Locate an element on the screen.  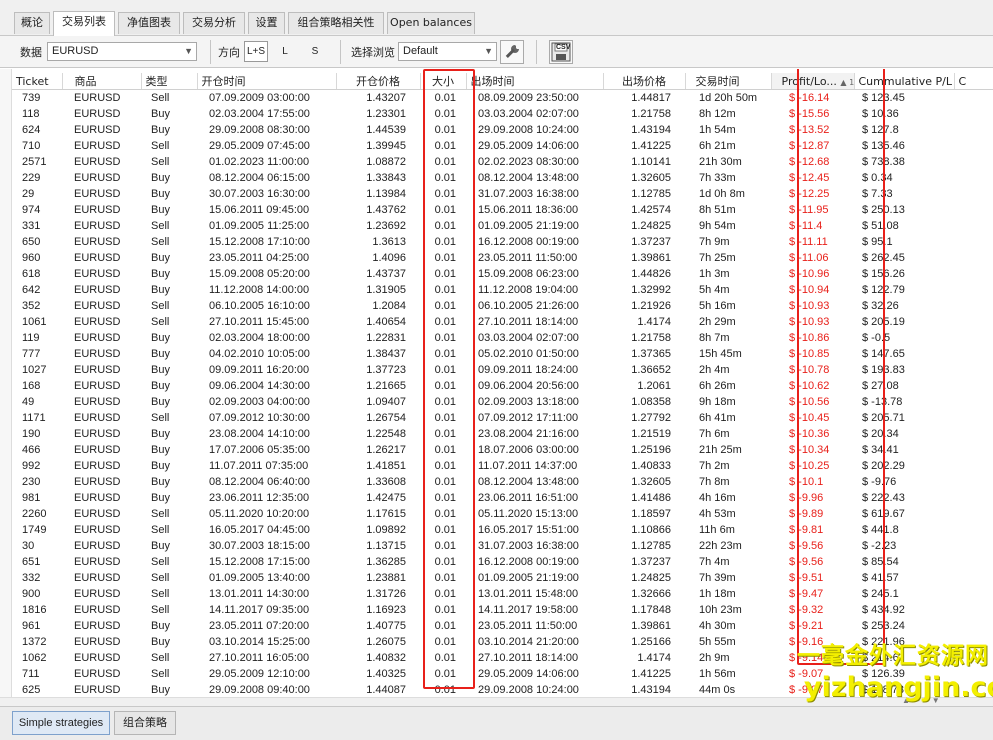
csv-label: CSV is located at coordinates (563, 47).